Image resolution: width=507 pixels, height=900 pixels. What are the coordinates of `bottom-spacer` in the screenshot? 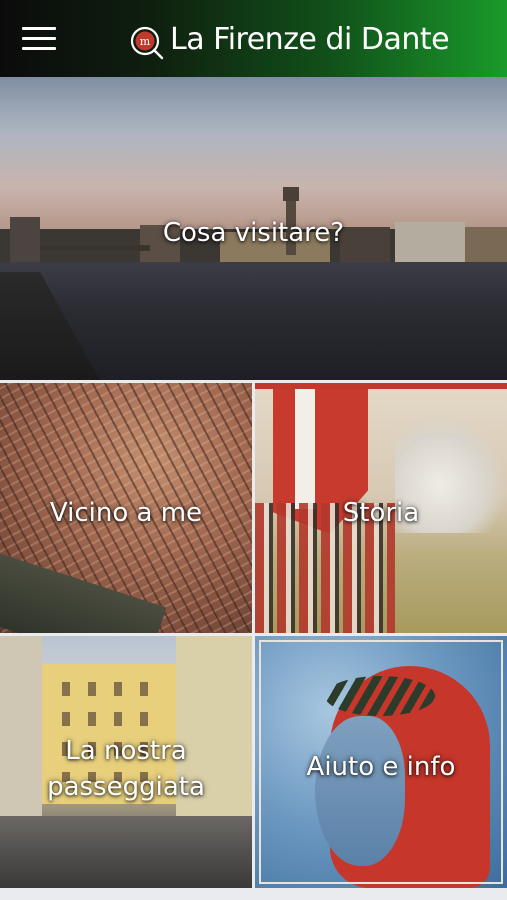 It's located at (253, 894).